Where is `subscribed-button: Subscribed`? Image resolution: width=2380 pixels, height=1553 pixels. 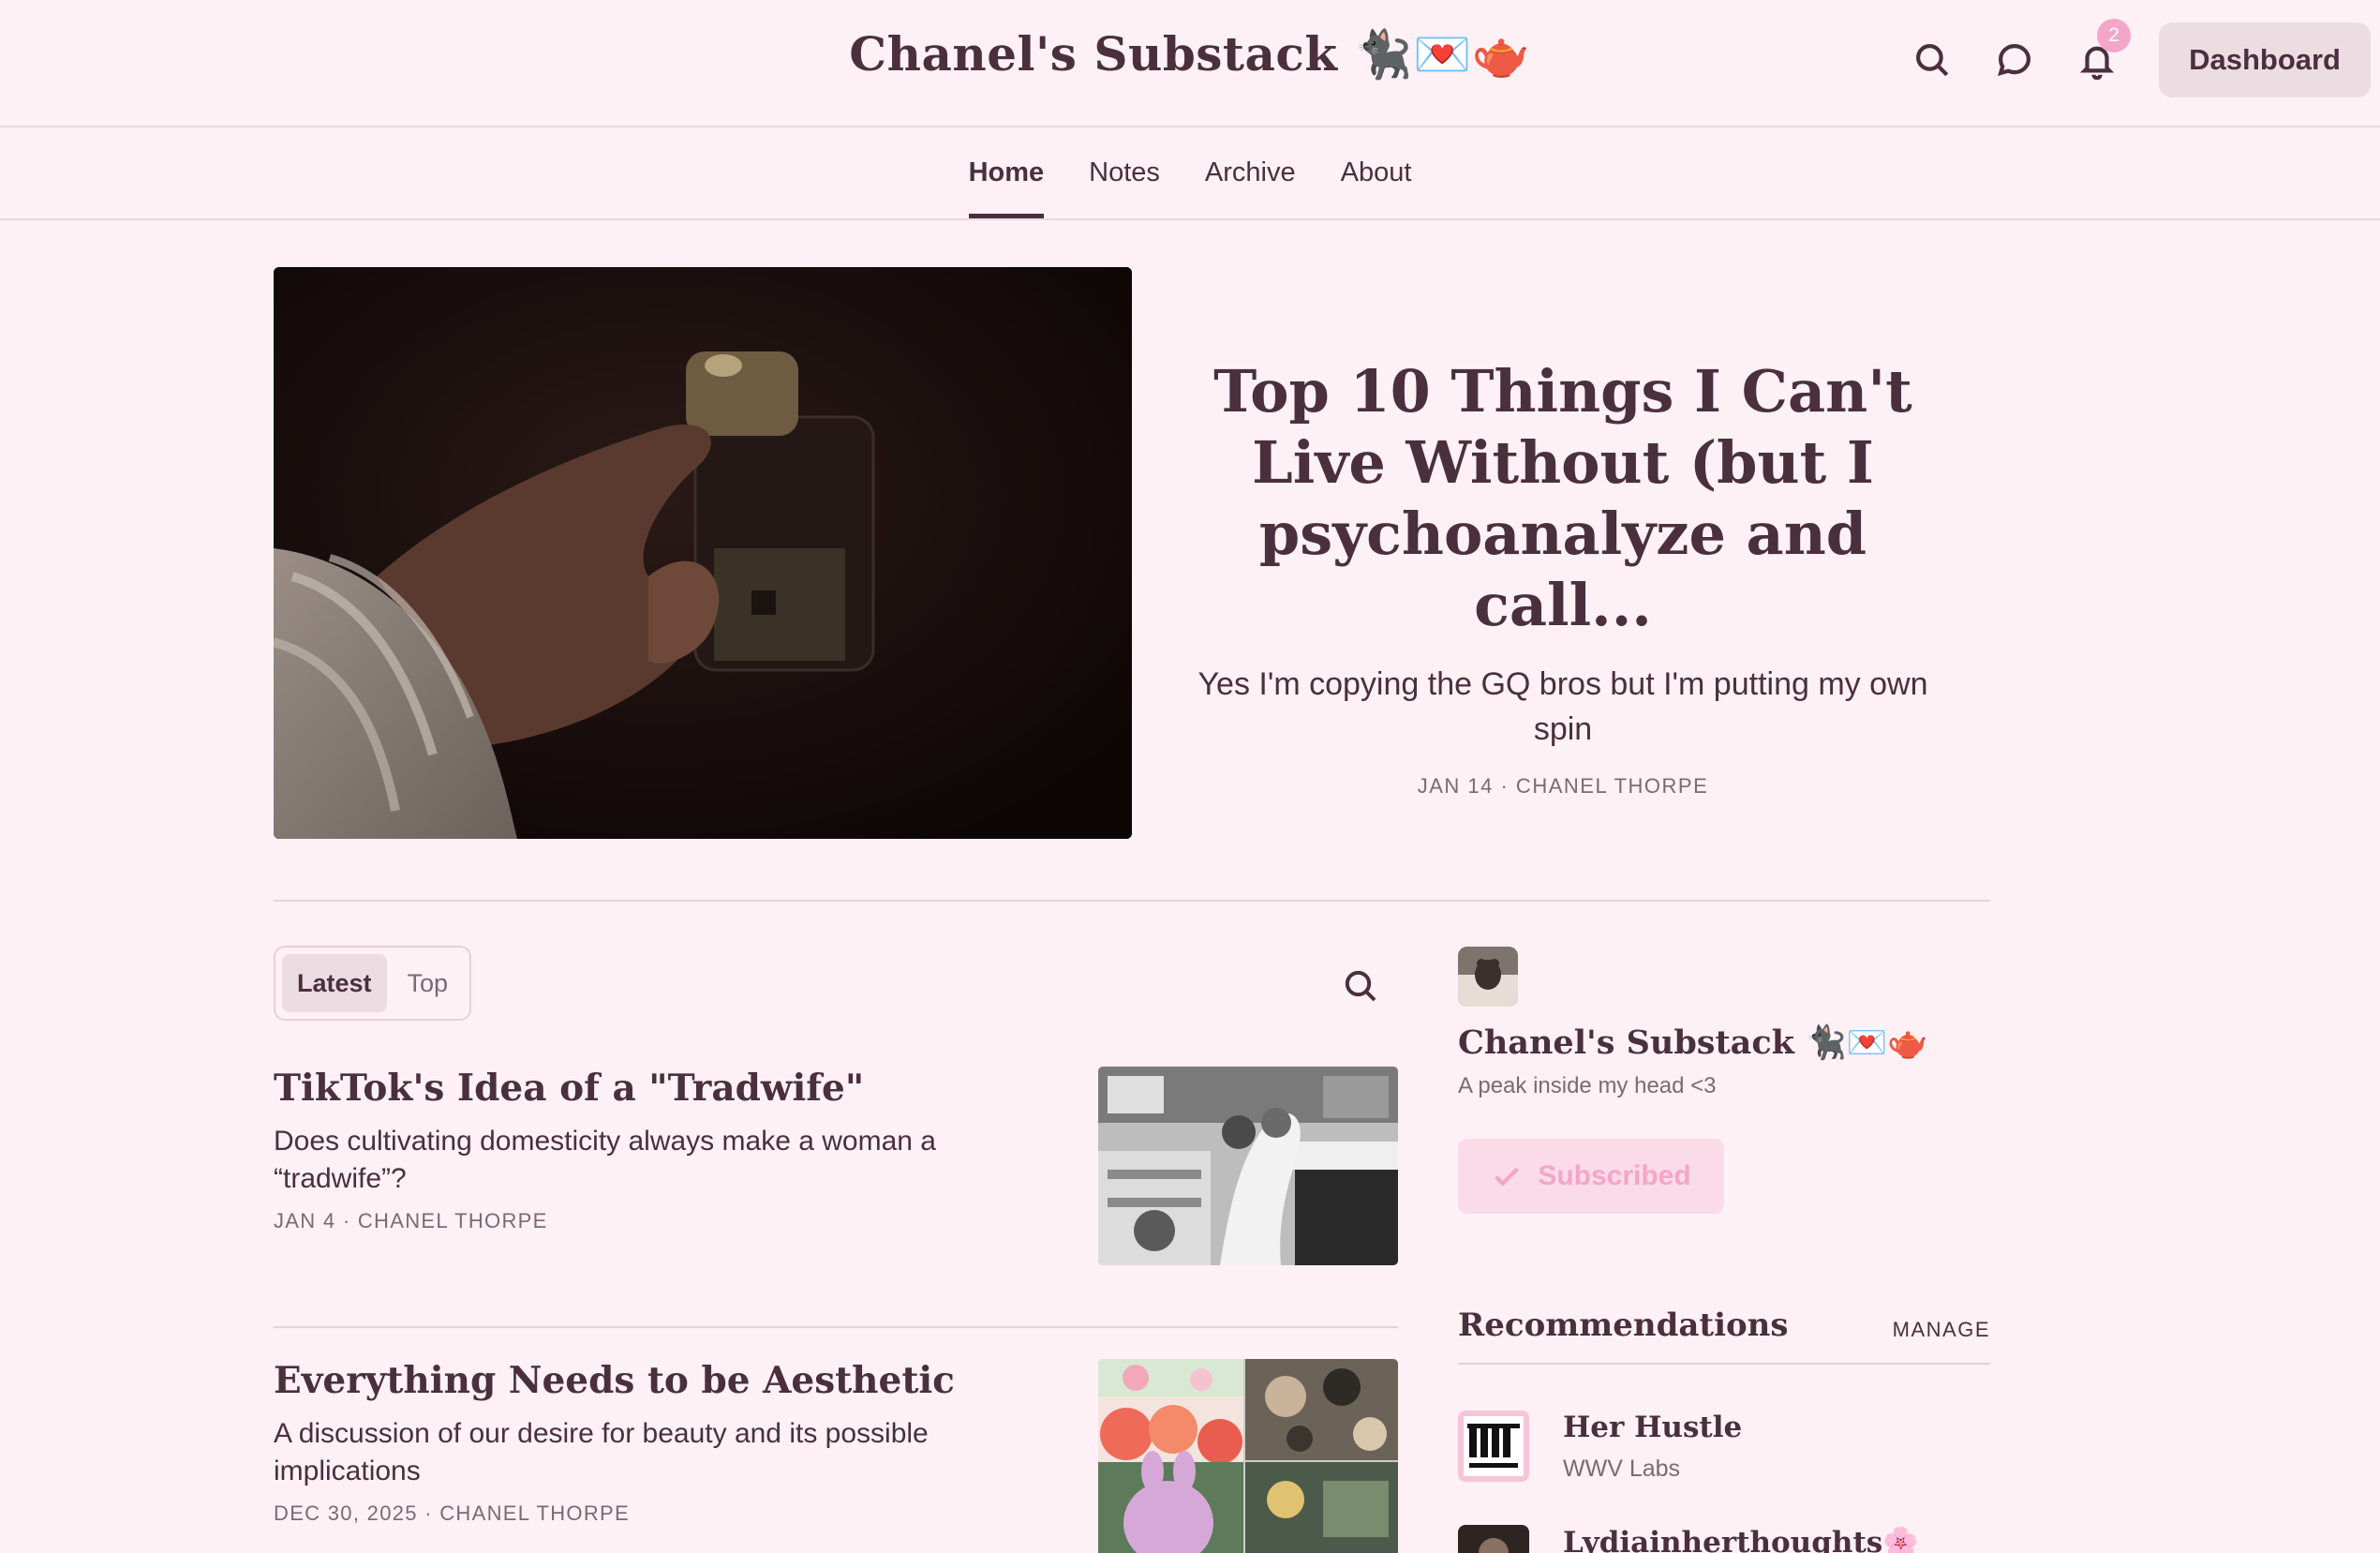 subscribed-button: Subscribed is located at coordinates (1591, 1176).